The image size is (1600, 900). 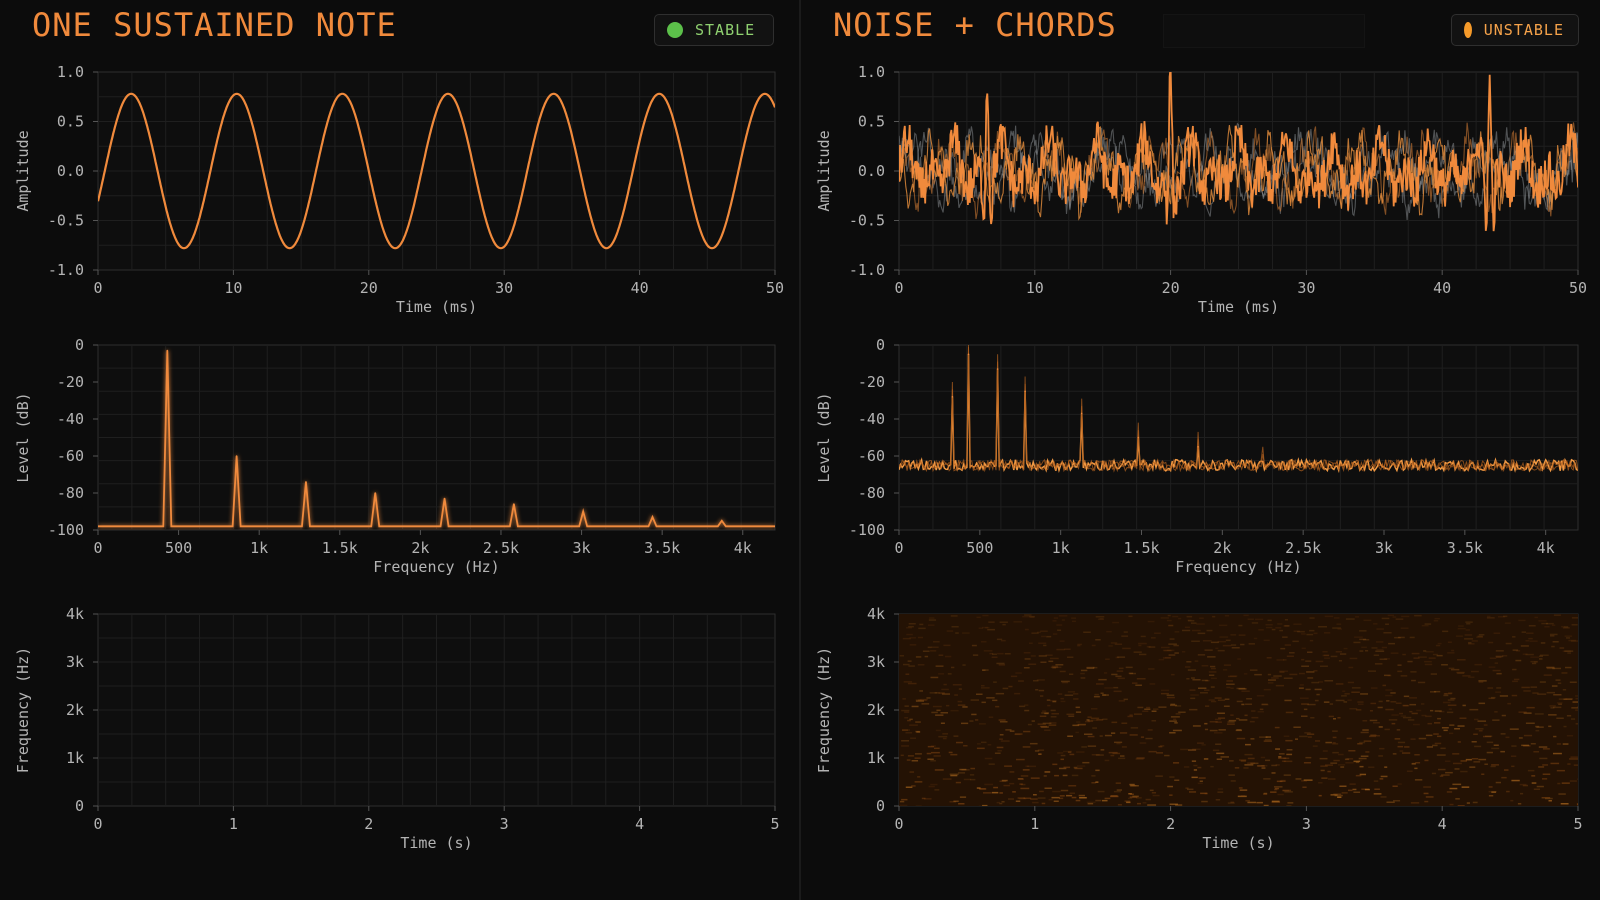 I want to click on y-axis-label: Amplitude, so click(x=23, y=170).